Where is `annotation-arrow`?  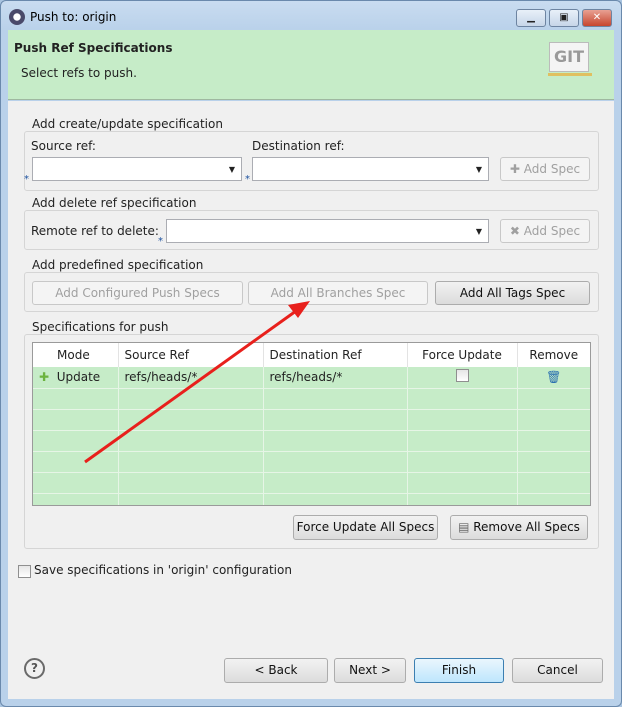
annotation-arrow is located at coordinates (197, 382).